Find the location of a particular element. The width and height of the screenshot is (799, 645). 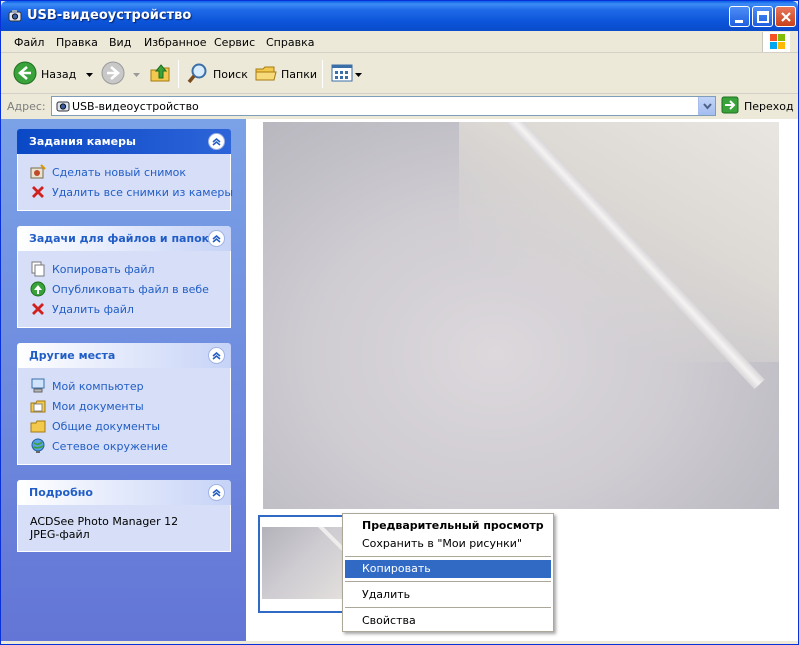

task-delete-all-photos: Удалить все снимки из камеры is located at coordinates (131, 192).